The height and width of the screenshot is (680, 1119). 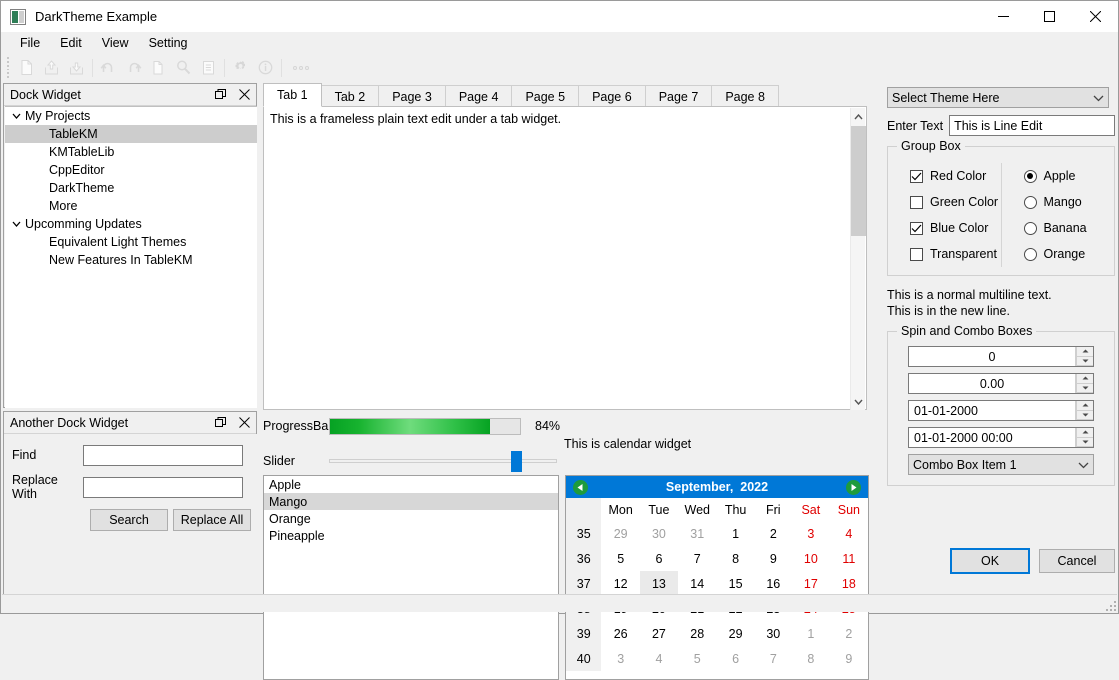 I want to click on tree-item-child: New Features In TableKM, so click(x=131, y=260).